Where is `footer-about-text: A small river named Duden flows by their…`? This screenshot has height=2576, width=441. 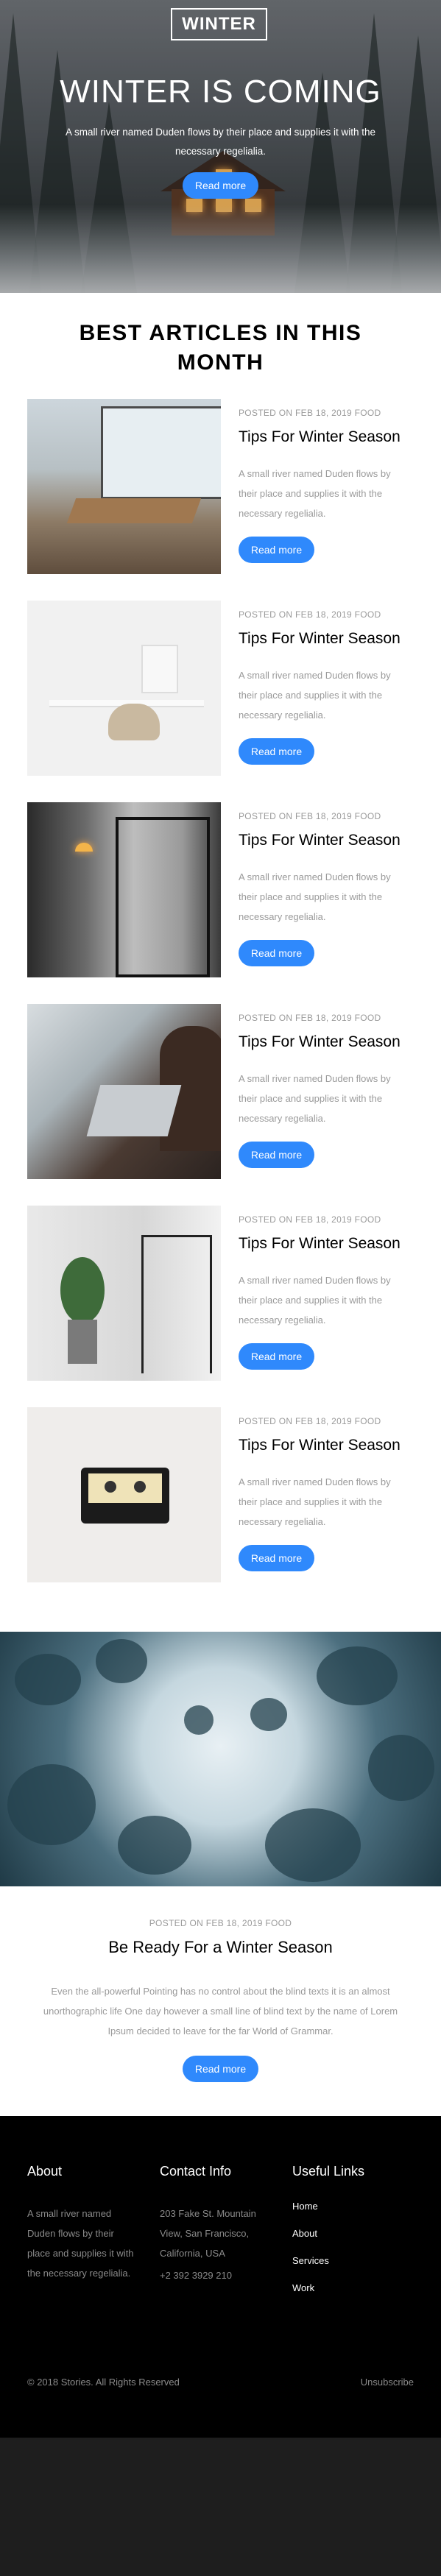 footer-about-text: A small river named Duden flows by their… is located at coordinates (81, 2243).